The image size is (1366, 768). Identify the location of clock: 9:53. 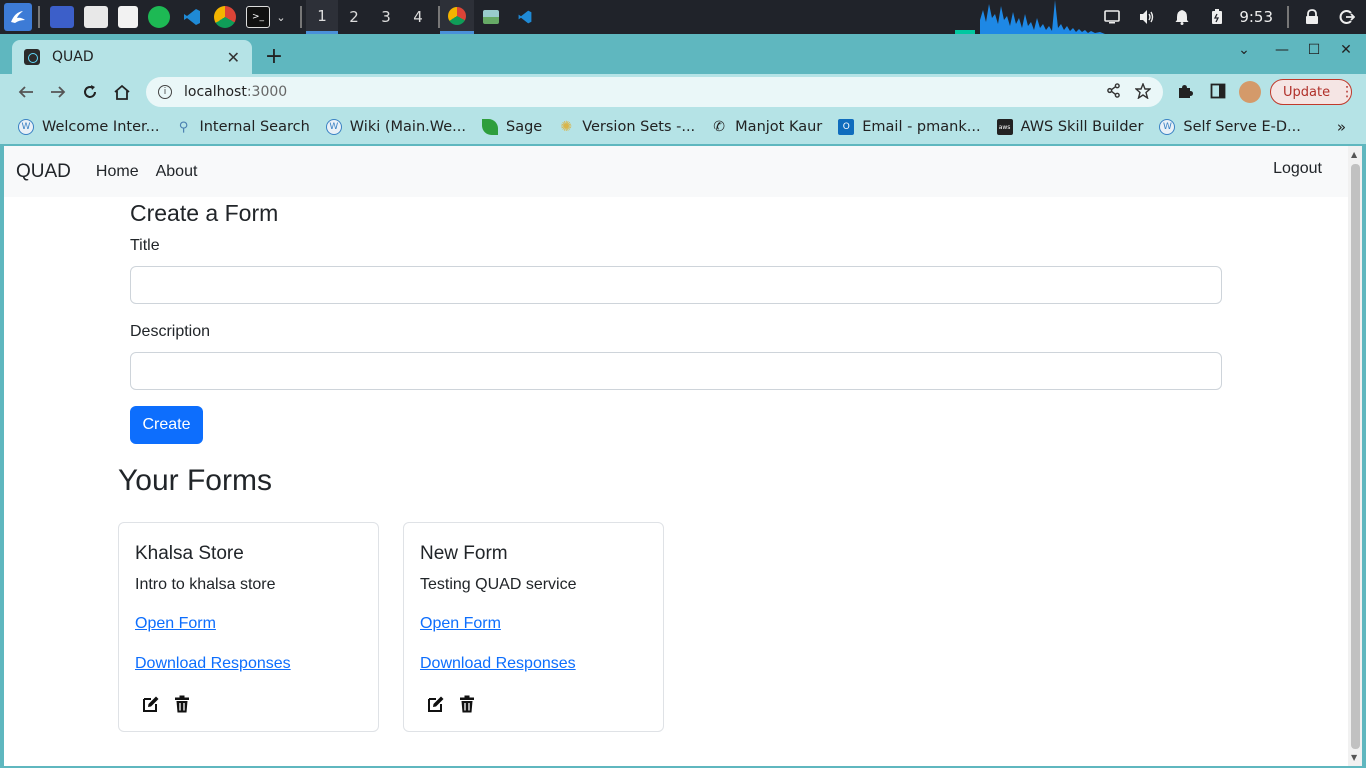
(1256, 17).